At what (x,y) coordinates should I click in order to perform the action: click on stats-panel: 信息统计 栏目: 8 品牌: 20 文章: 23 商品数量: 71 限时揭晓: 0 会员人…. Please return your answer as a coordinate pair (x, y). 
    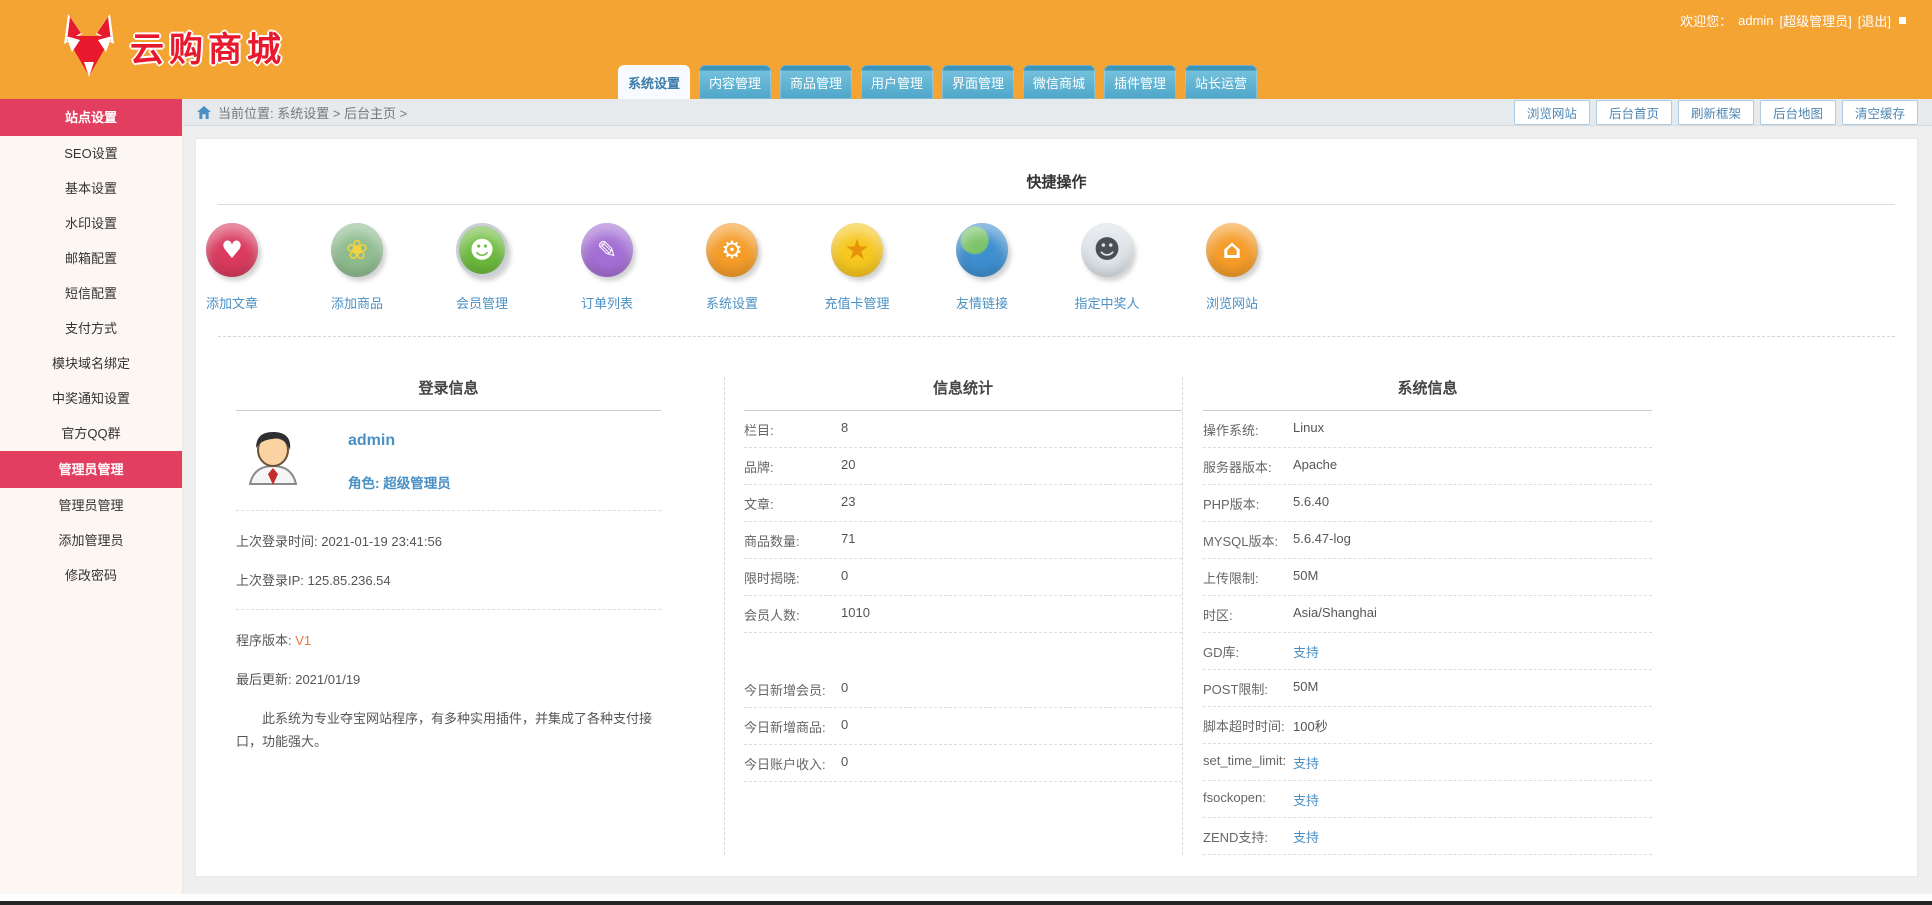
    Looking at the image, I should click on (953, 616).